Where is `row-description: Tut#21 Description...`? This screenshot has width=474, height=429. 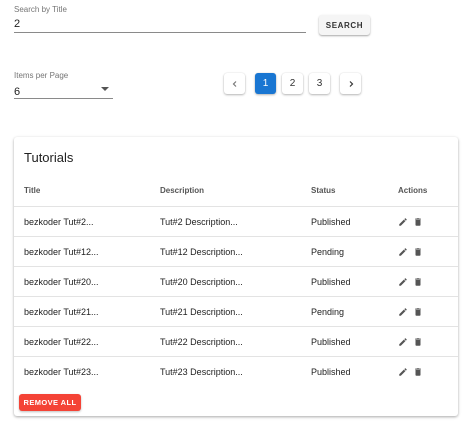 row-description: Tut#21 Description... is located at coordinates (201, 312).